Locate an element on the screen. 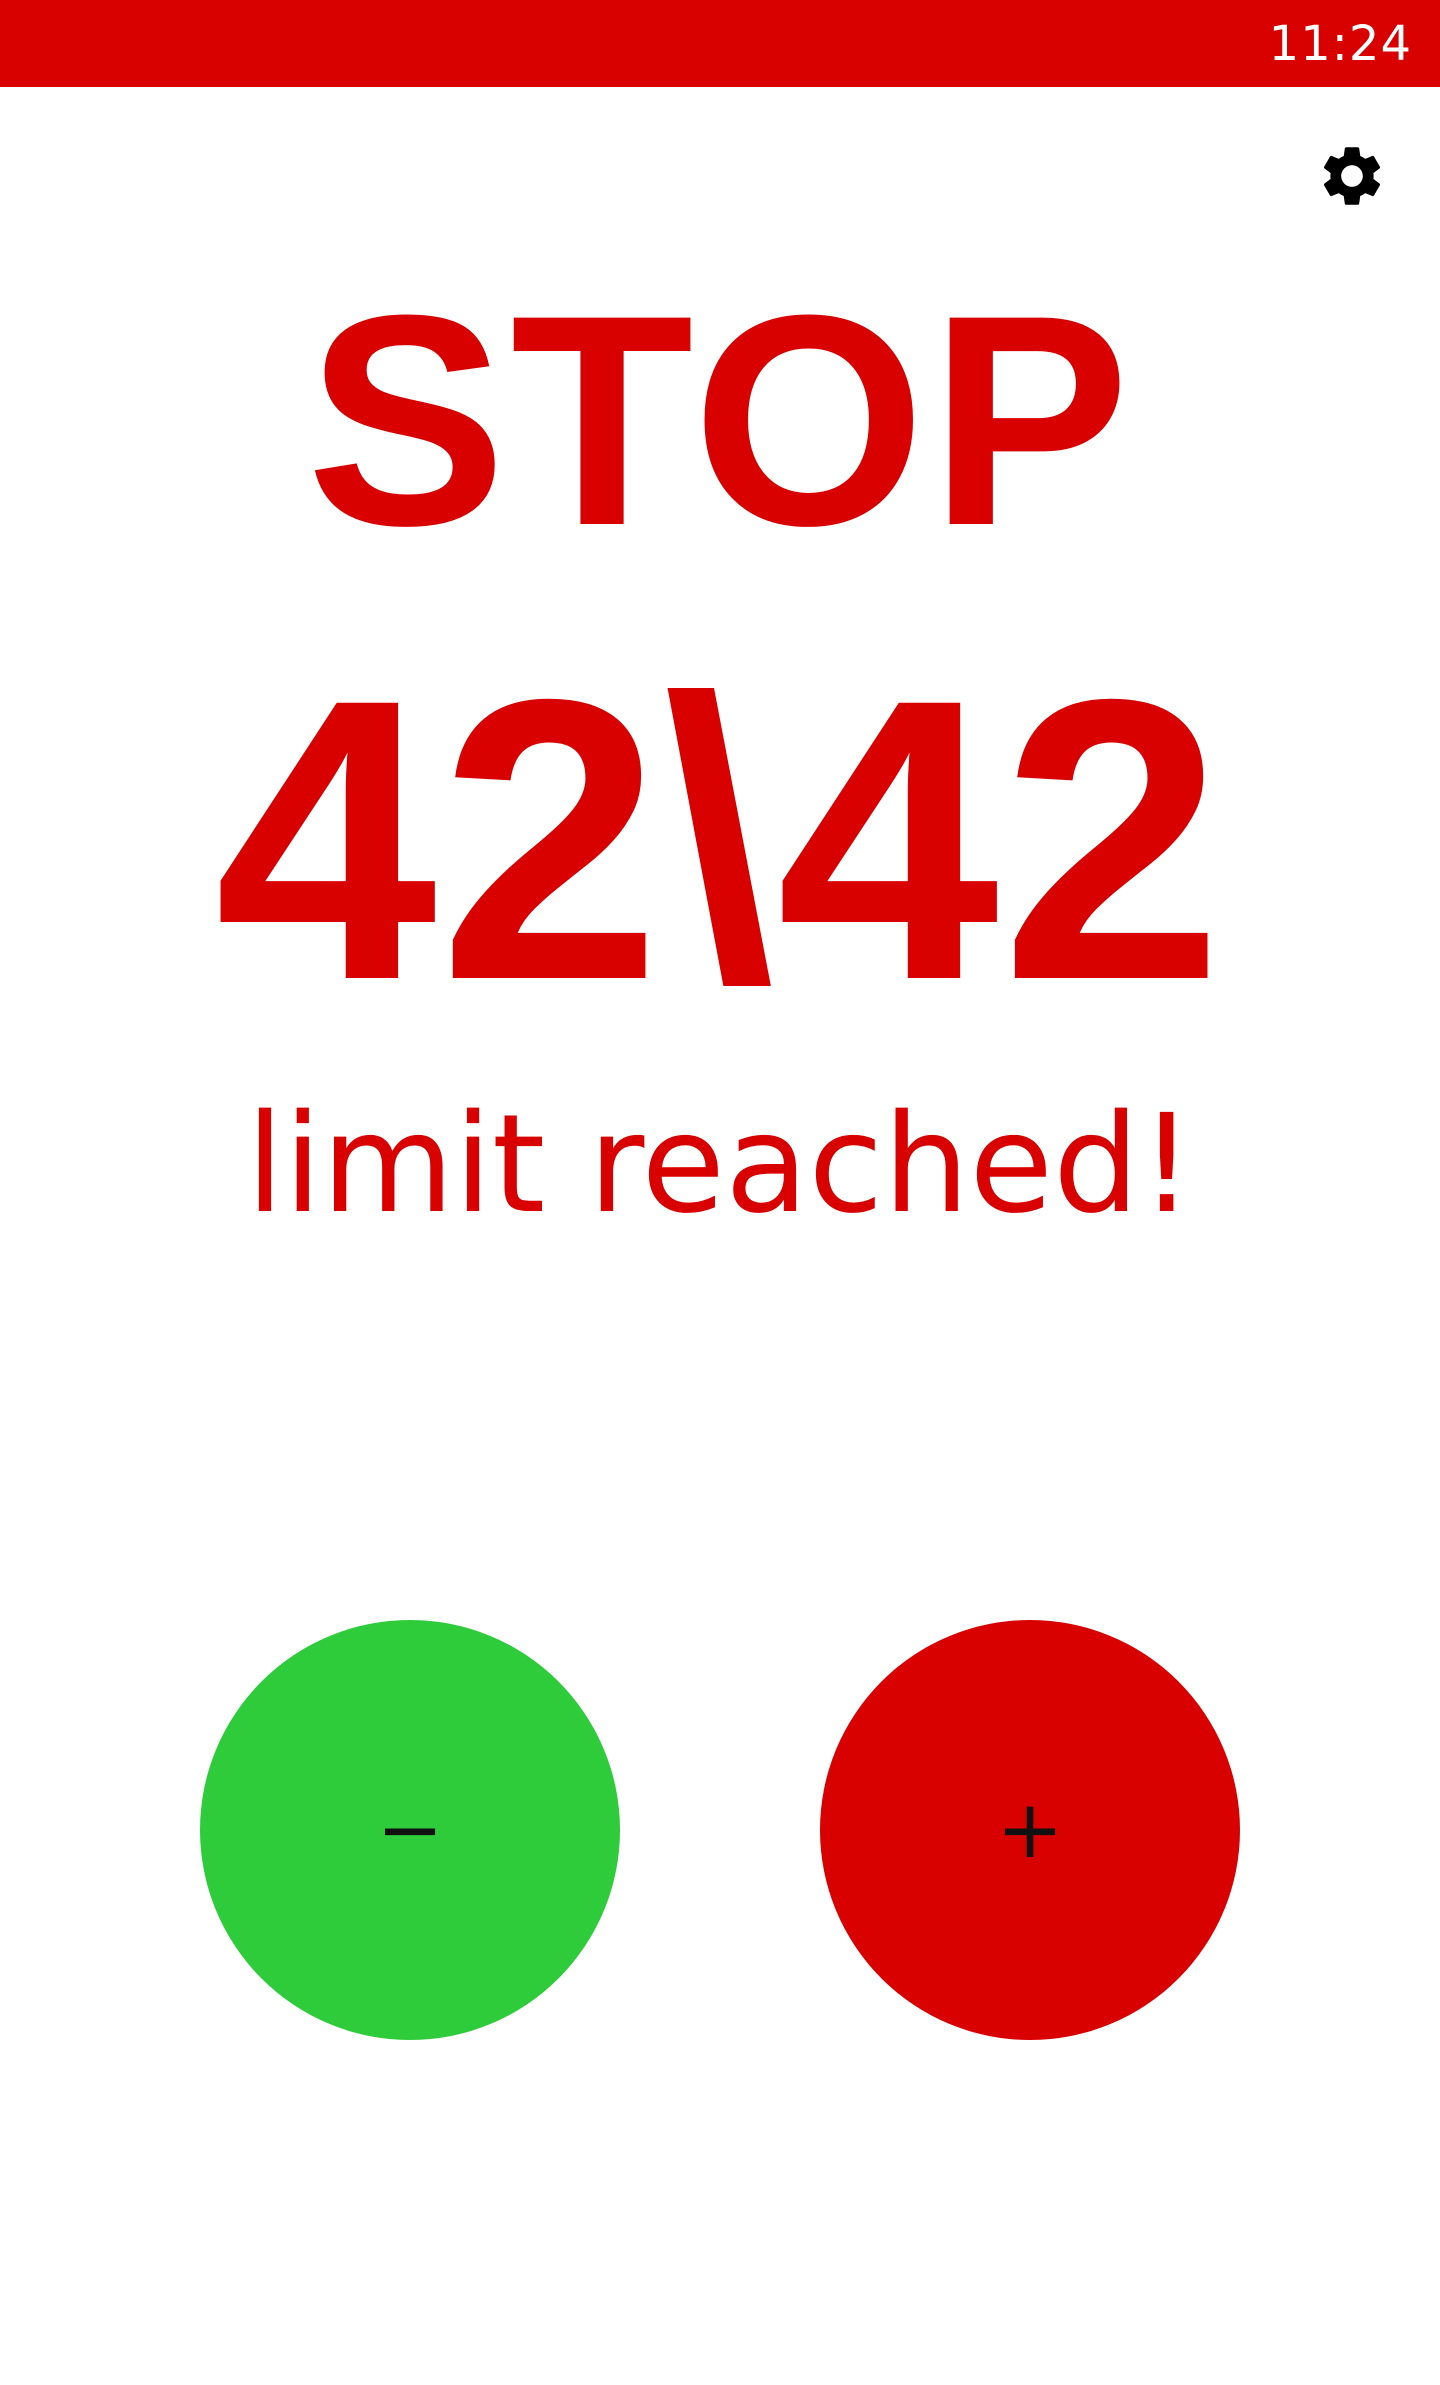 The height and width of the screenshot is (2385, 1440). gear-icon is located at coordinates (1352, 176).